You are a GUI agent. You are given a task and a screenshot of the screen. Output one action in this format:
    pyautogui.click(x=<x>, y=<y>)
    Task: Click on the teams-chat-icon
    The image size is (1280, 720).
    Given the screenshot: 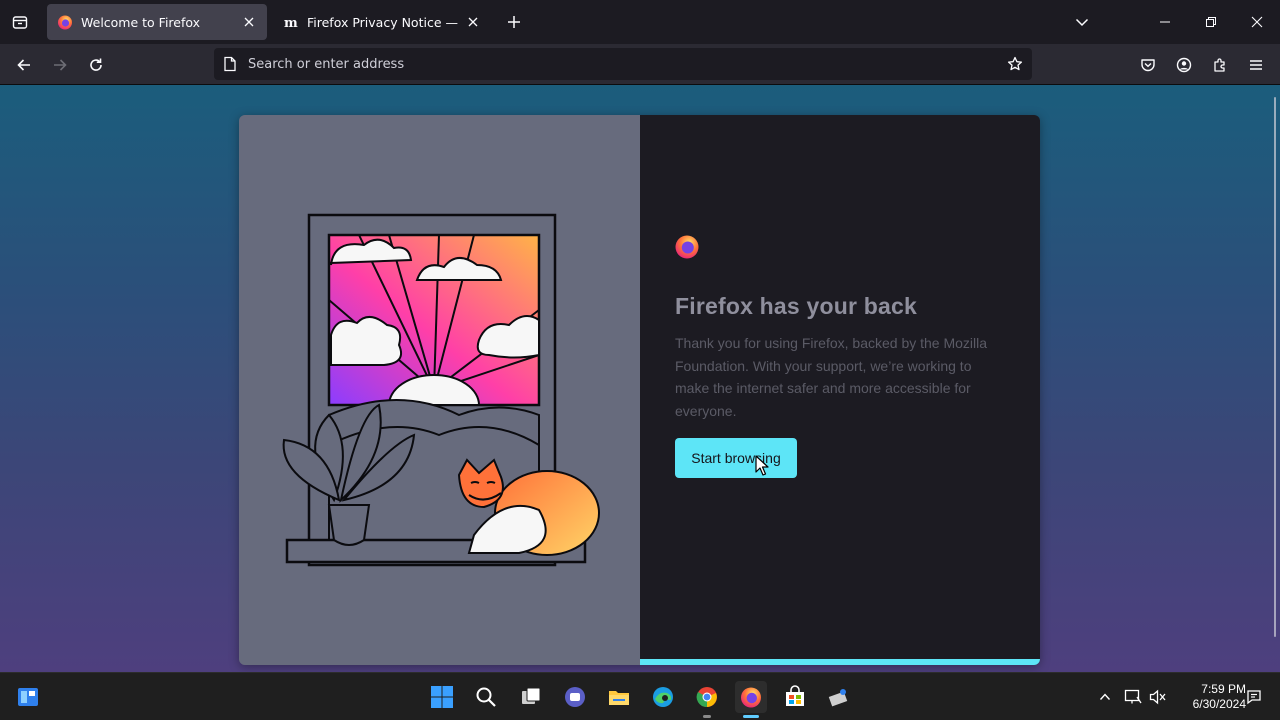 What is the action you would take?
    pyautogui.click(x=575, y=697)
    